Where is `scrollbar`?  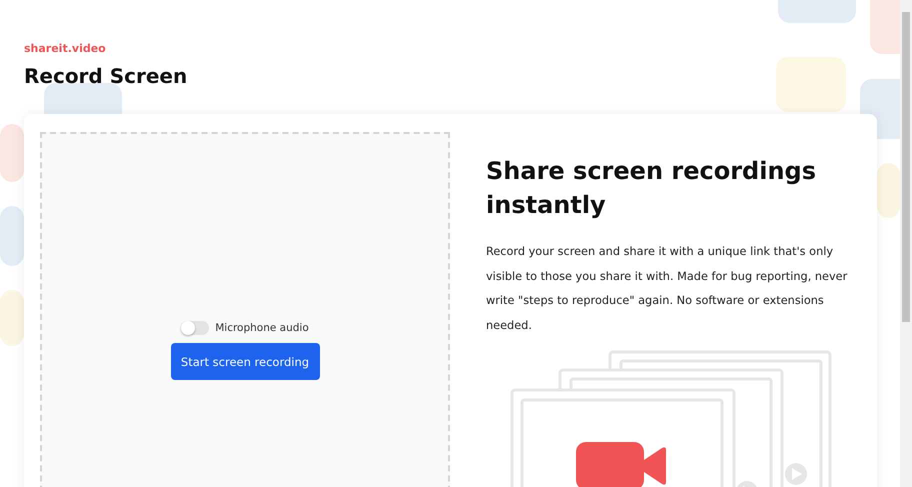 scrollbar is located at coordinates (906, 243).